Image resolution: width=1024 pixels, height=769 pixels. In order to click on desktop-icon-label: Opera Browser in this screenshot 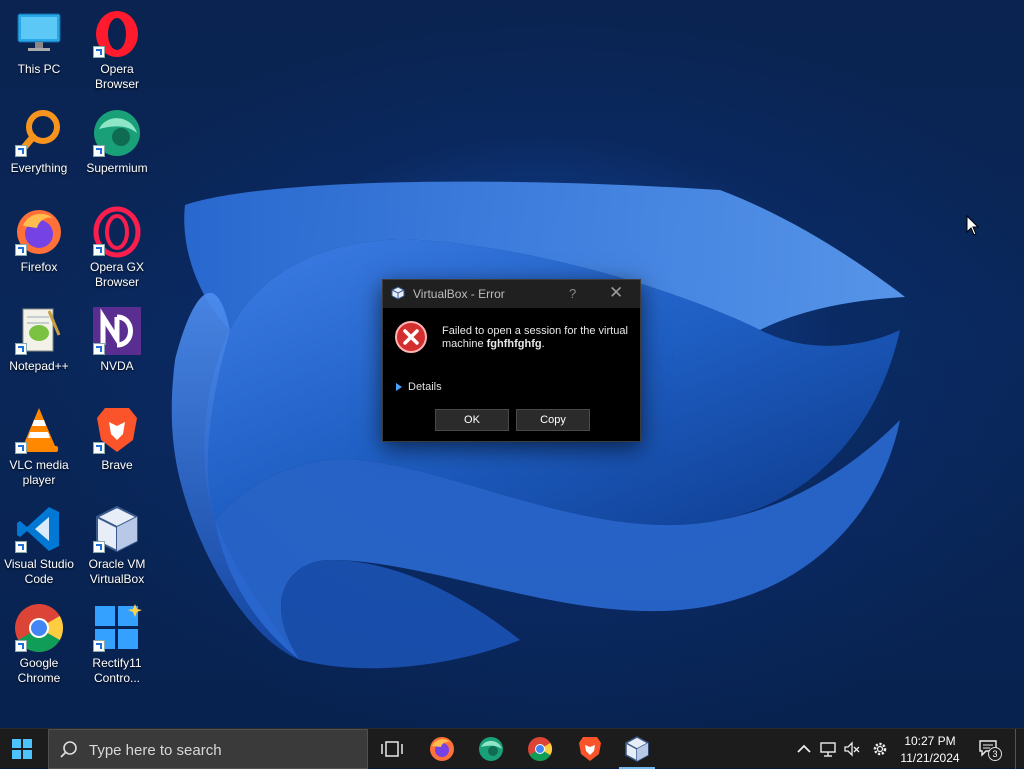, I will do `click(116, 76)`.